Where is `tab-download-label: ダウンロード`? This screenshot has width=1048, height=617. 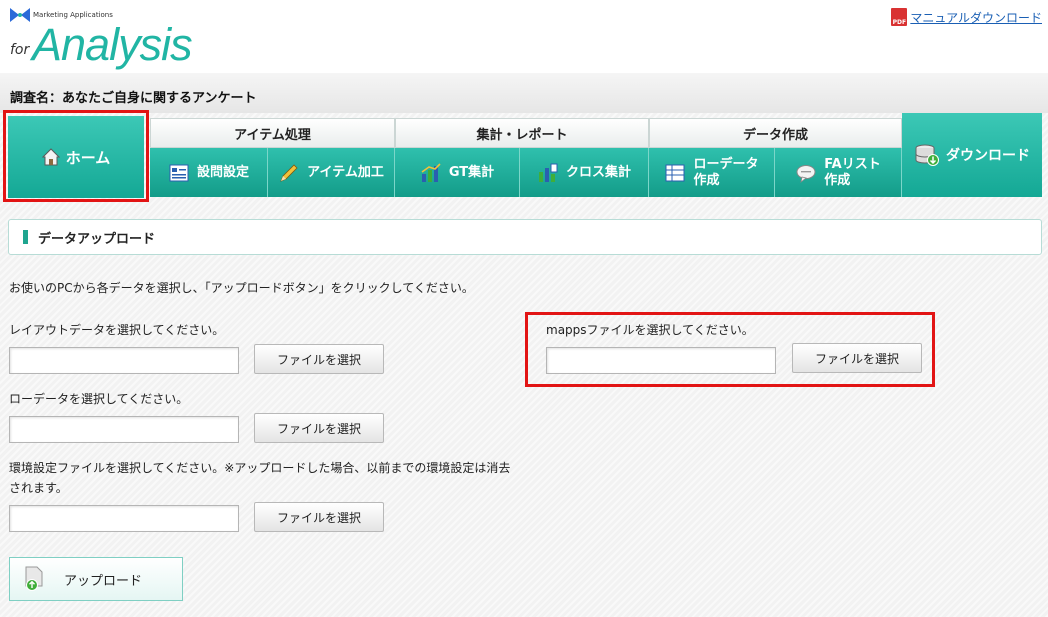 tab-download-label: ダウンロード is located at coordinates (988, 156).